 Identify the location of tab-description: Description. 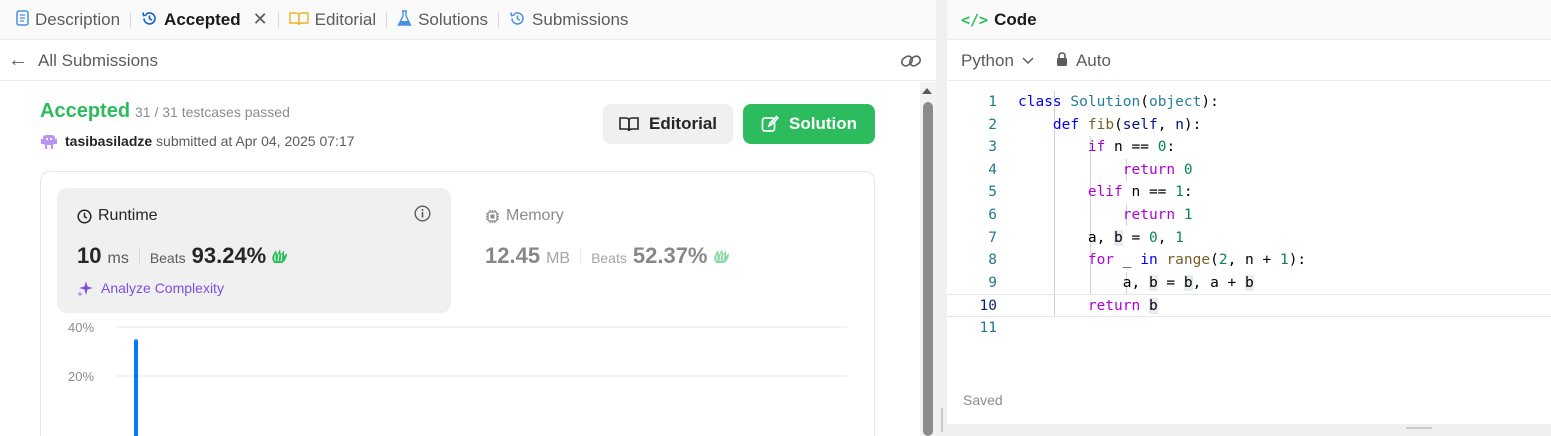
(68, 20).